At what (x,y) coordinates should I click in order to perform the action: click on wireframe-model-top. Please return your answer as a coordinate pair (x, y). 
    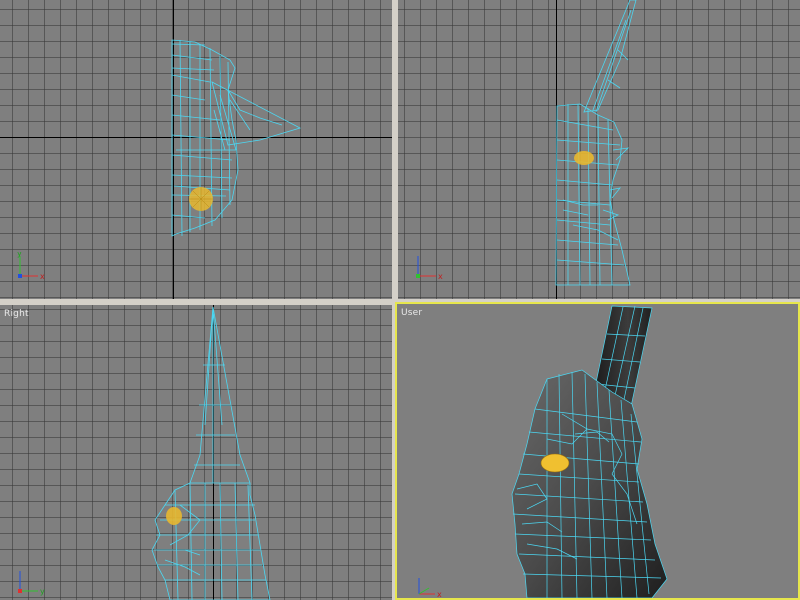
    Looking at the image, I should click on (236, 138).